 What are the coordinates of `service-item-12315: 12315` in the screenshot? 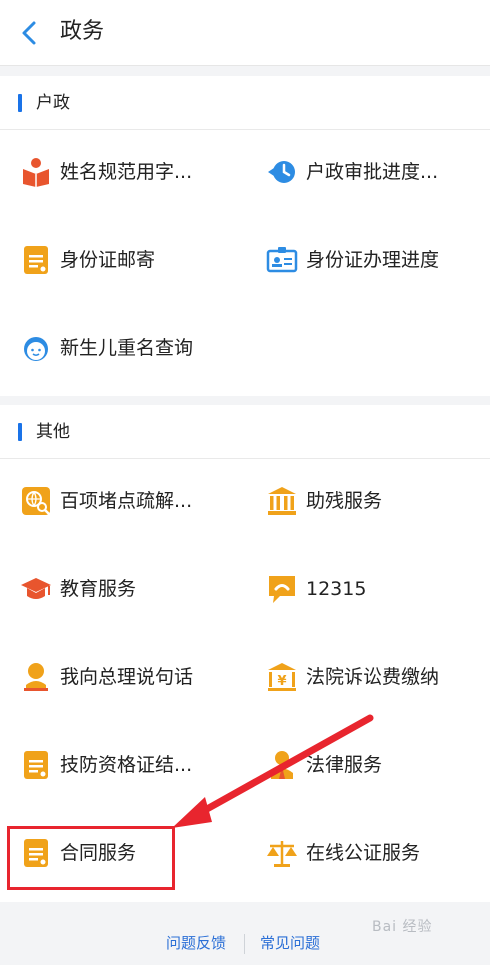 It's located at (371, 589).